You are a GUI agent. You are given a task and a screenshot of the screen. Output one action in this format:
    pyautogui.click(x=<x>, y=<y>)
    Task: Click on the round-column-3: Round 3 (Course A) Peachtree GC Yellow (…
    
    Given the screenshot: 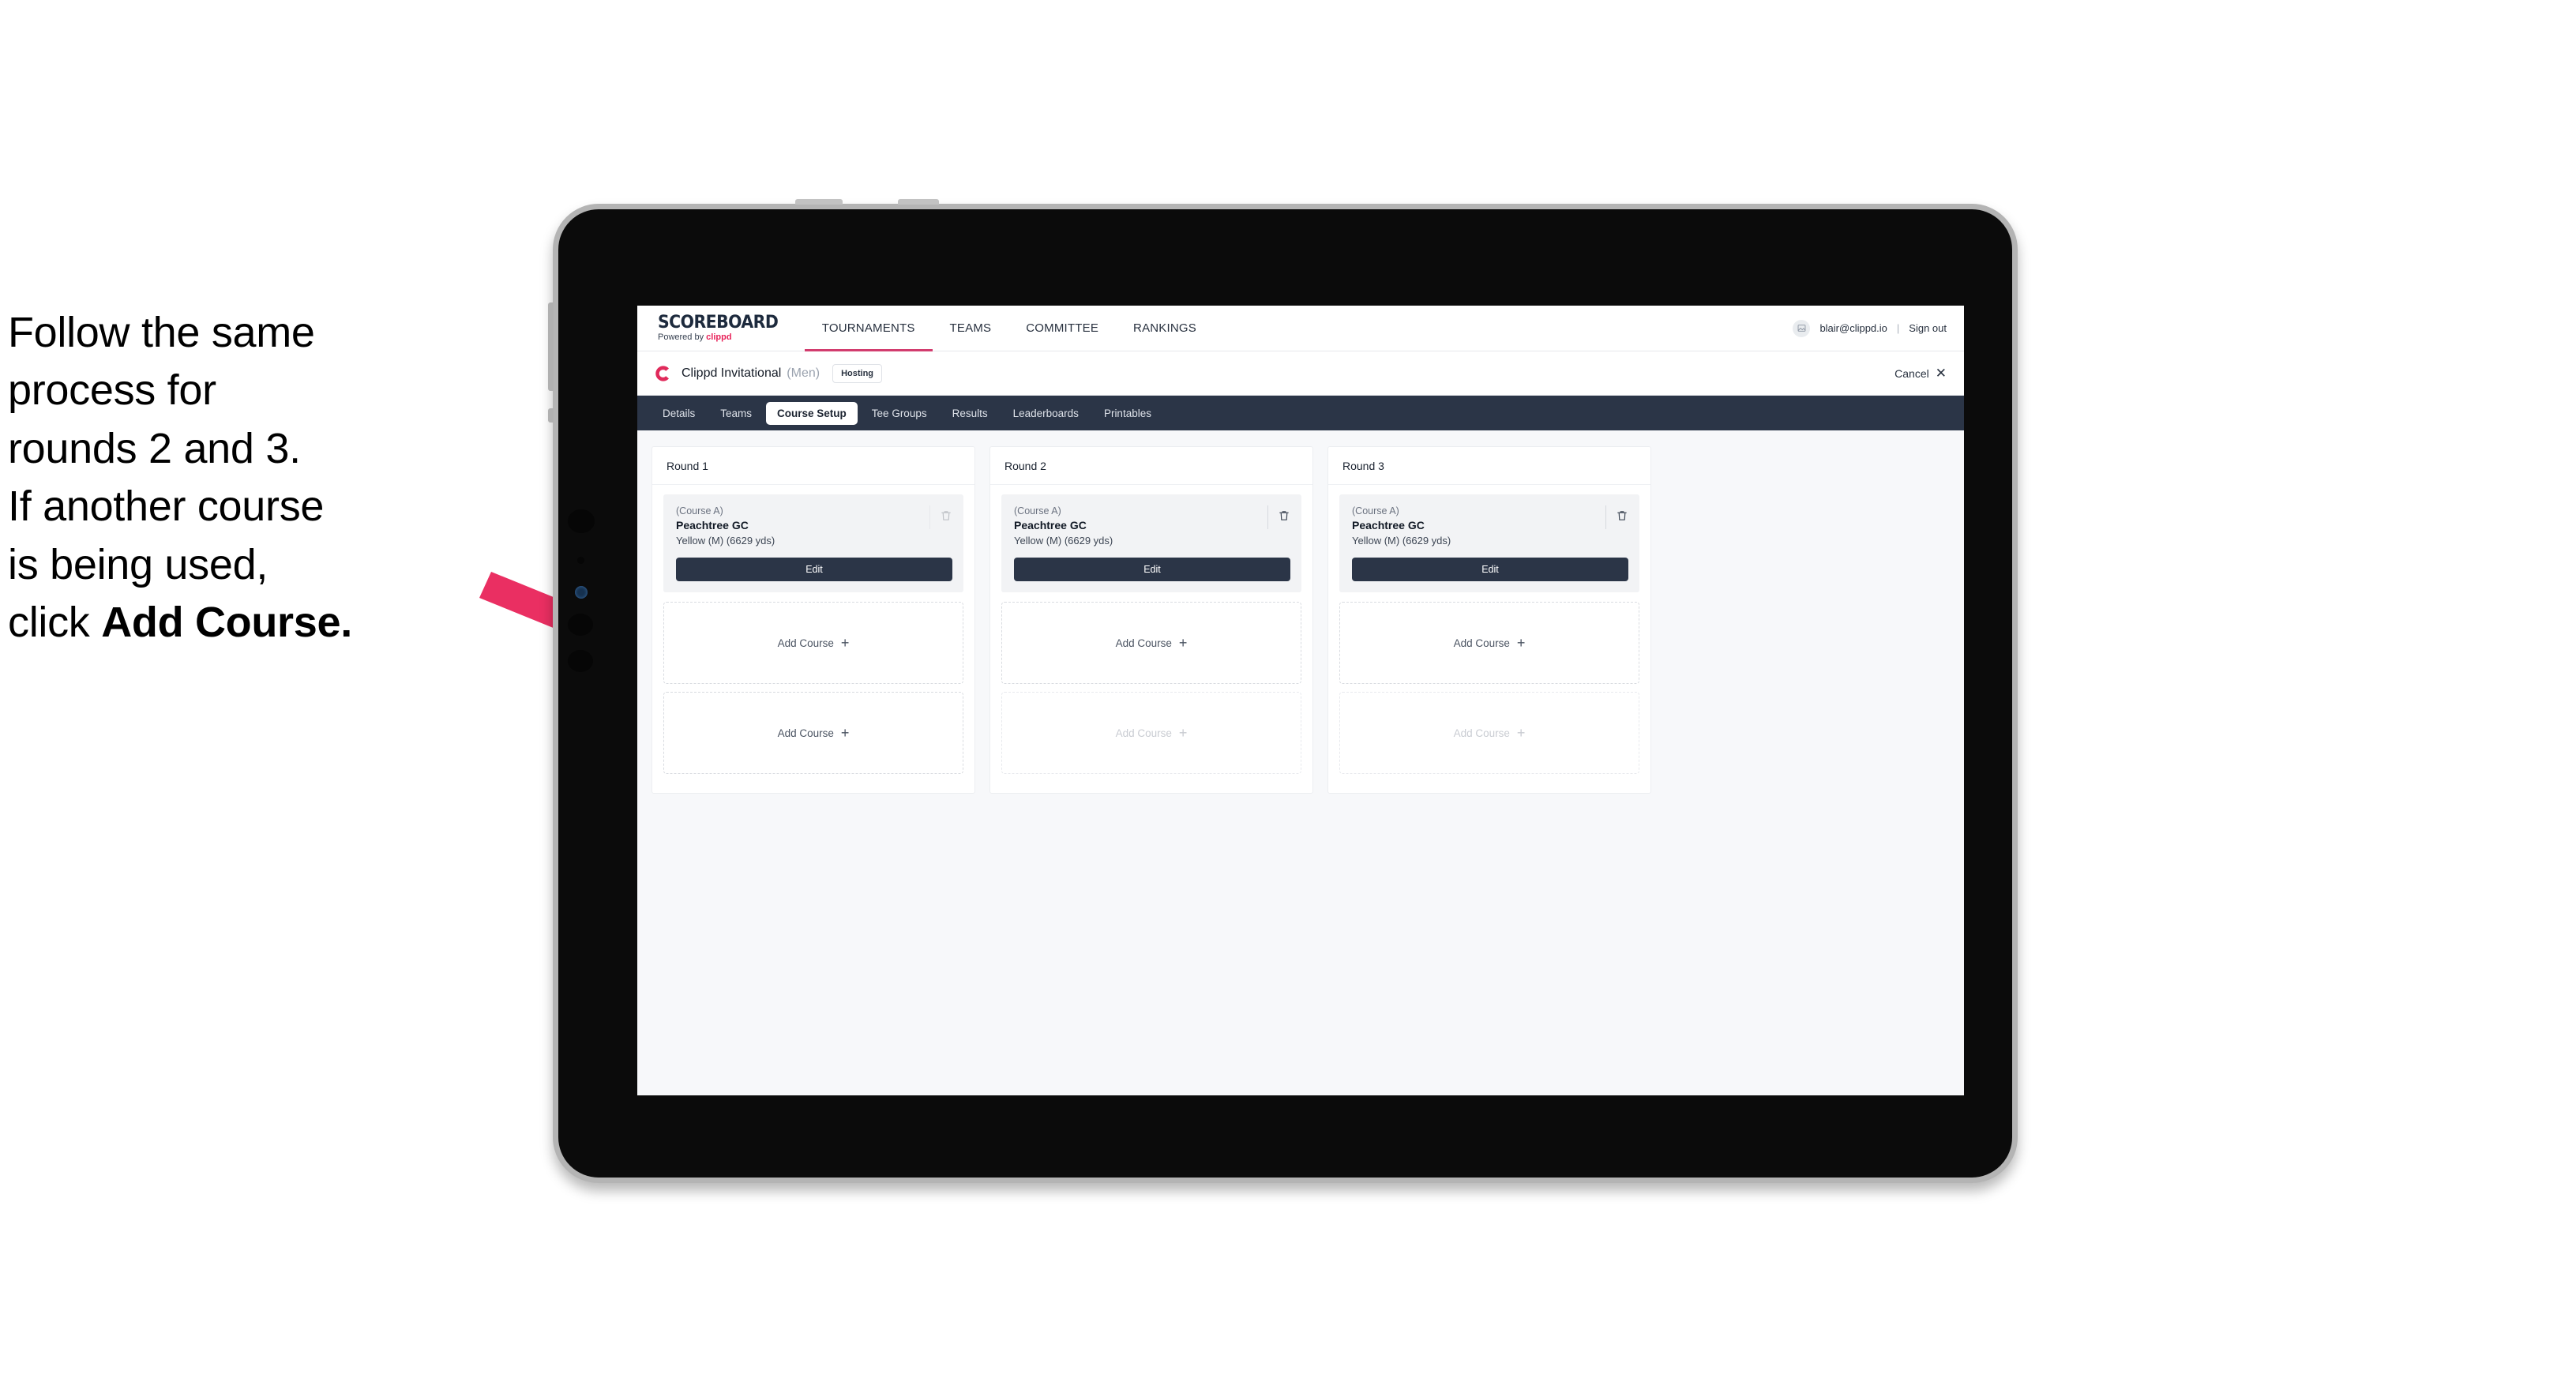 What is the action you would take?
    pyautogui.click(x=1489, y=620)
    